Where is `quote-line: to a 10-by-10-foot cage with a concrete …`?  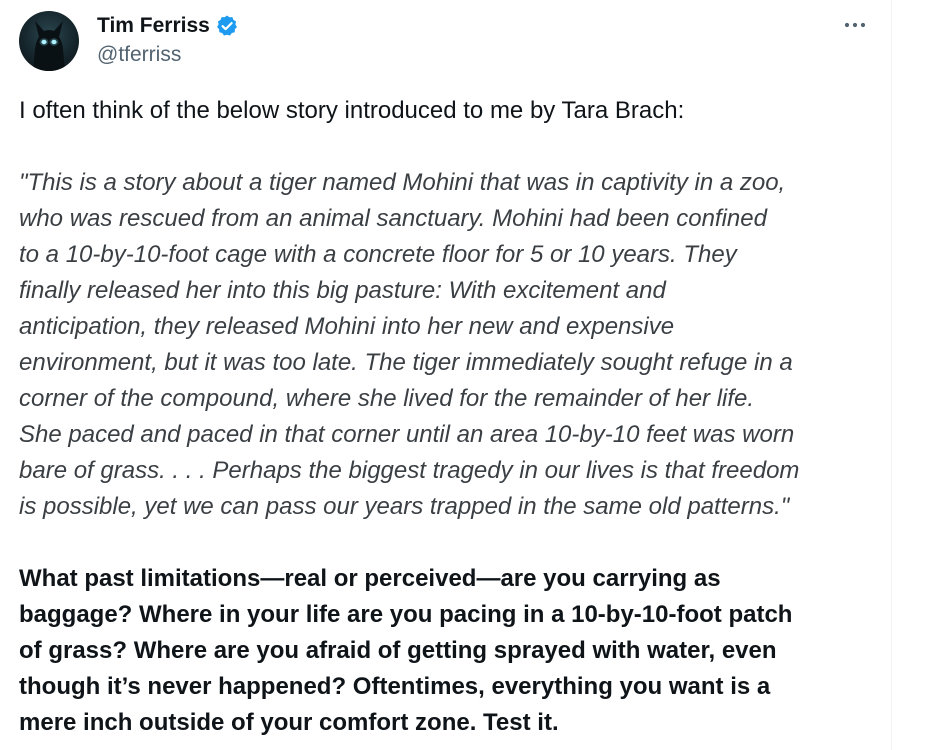 quote-line: to a 10-by-10-foot cage with a concrete … is located at coordinates (378, 254).